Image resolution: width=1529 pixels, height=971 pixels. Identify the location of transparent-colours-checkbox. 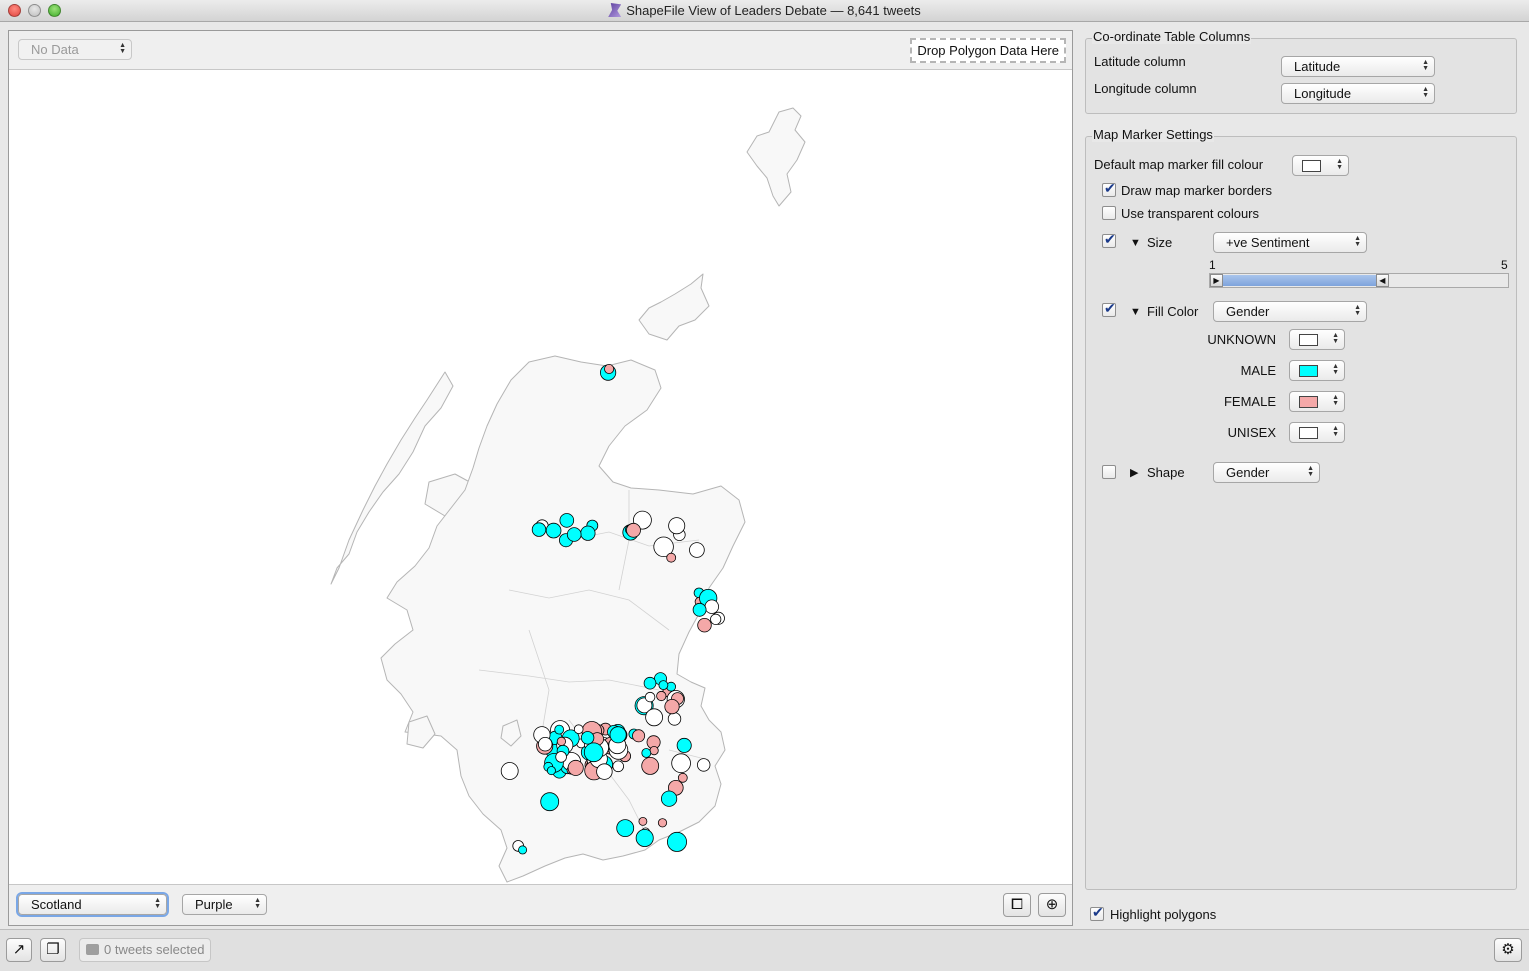
(1109, 213).